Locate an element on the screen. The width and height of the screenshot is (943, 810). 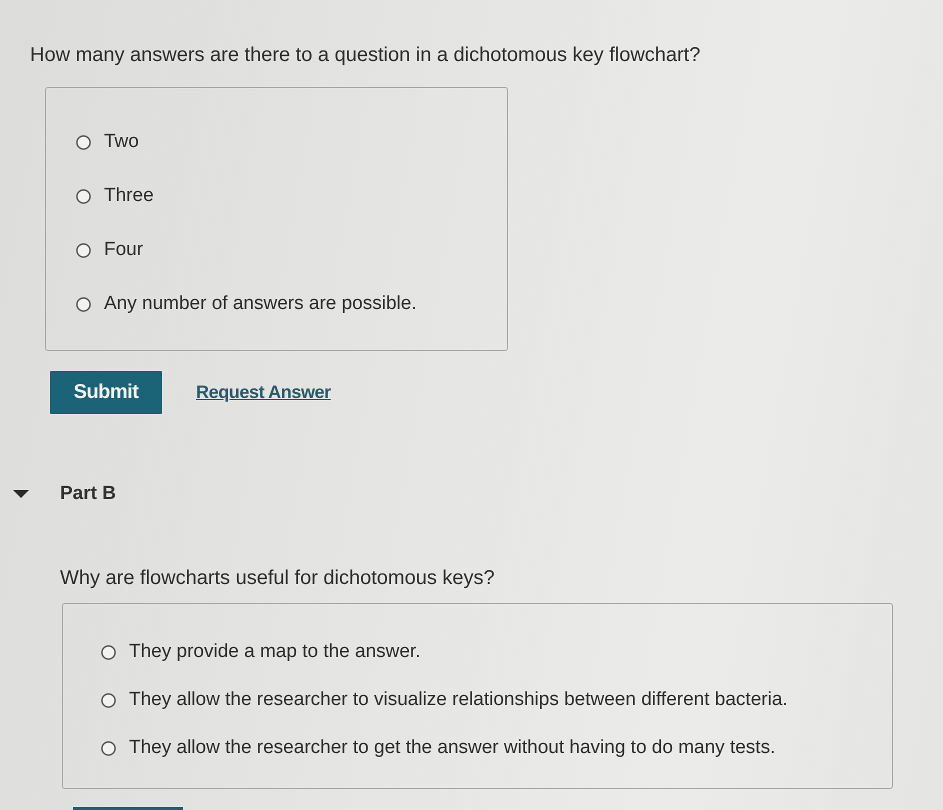
option-label: Three is located at coordinates (129, 196).